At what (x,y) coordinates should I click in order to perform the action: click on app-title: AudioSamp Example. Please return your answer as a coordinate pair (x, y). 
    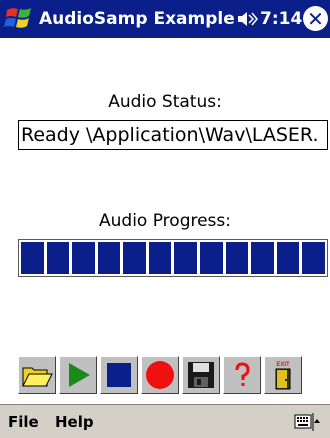
    Looking at the image, I should click on (137, 19).